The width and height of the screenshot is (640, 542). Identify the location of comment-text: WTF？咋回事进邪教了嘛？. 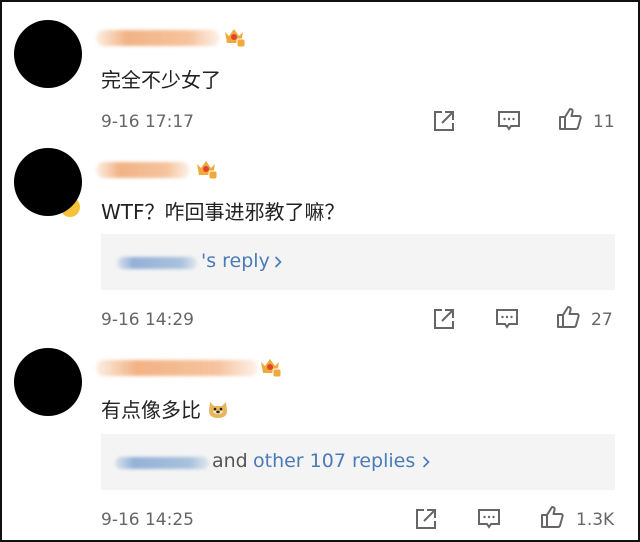
(223, 212).